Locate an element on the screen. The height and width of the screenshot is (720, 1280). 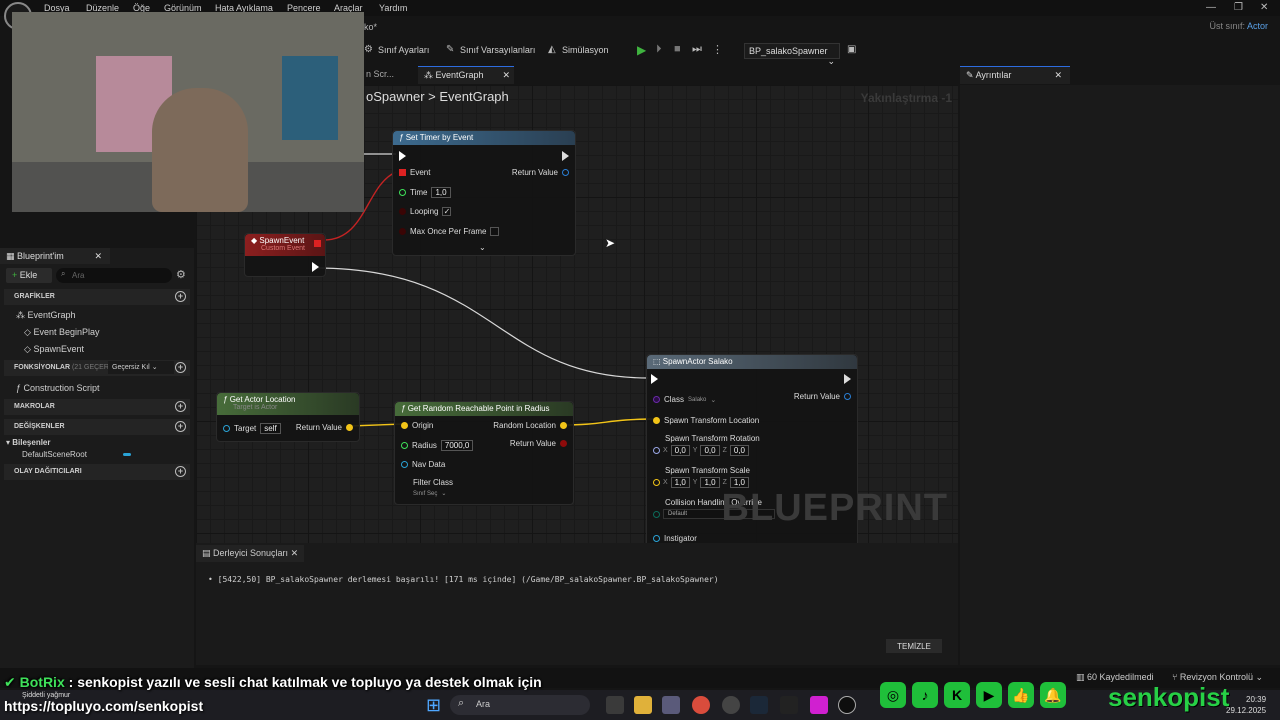
chrome-icon is located at coordinates (701, 705).